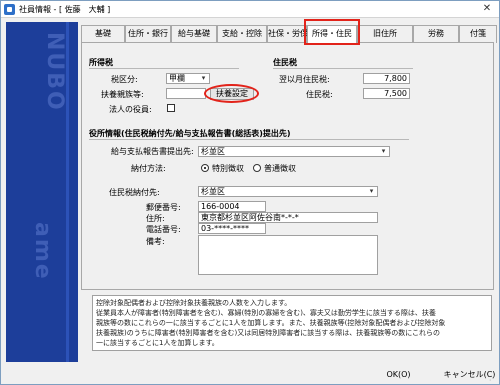  I want to click on window-title: 社員情報 - [ 佐藤 大輔 ], so click(65, 9).